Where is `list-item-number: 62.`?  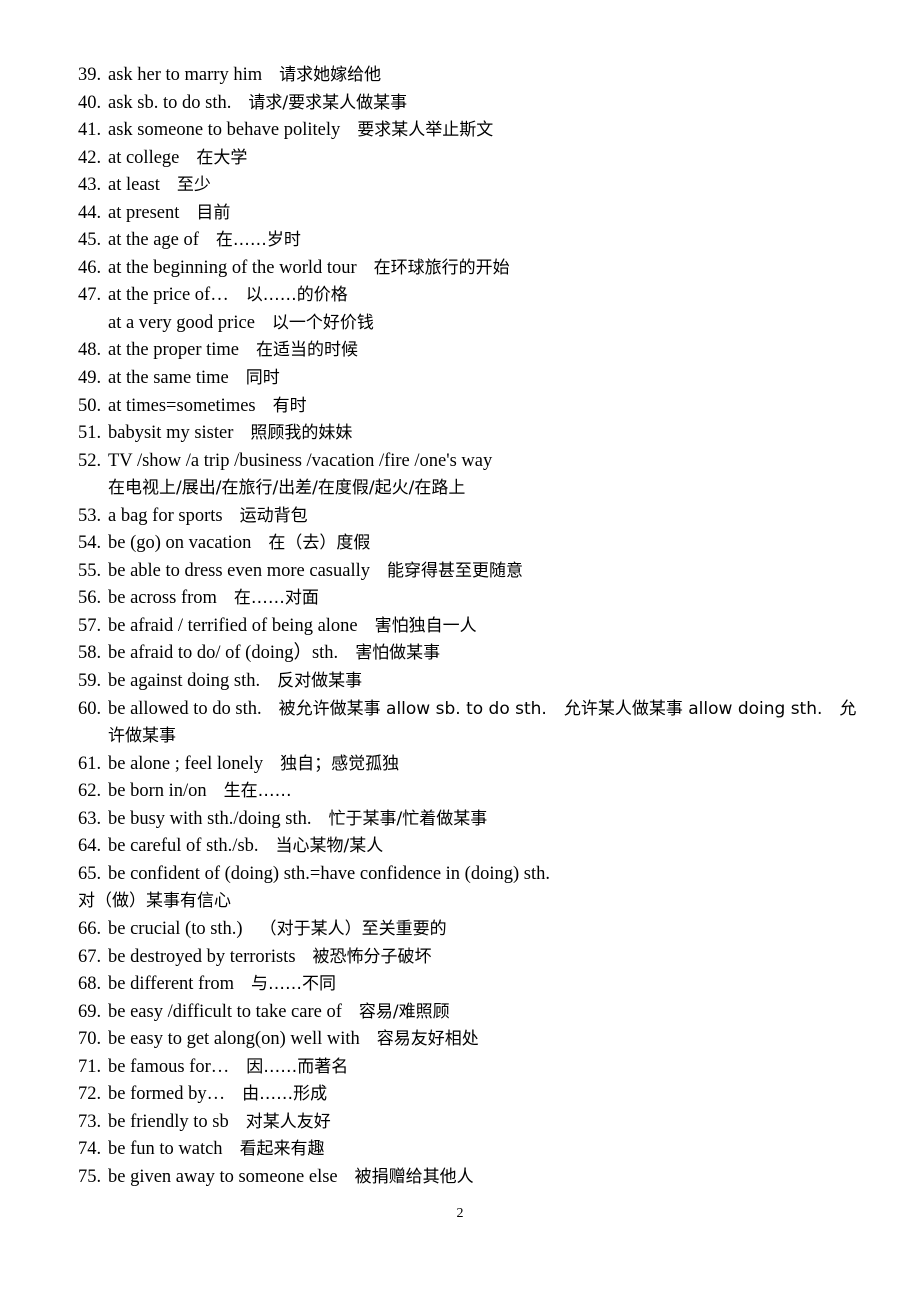
list-item-number: 62. is located at coordinates (90, 791).